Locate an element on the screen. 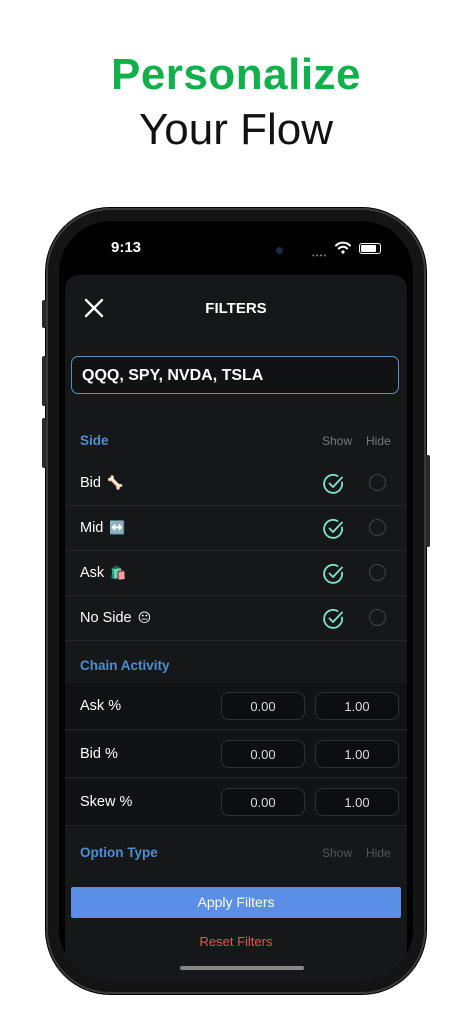  side-label: No Side 😐 is located at coordinates (116, 618).